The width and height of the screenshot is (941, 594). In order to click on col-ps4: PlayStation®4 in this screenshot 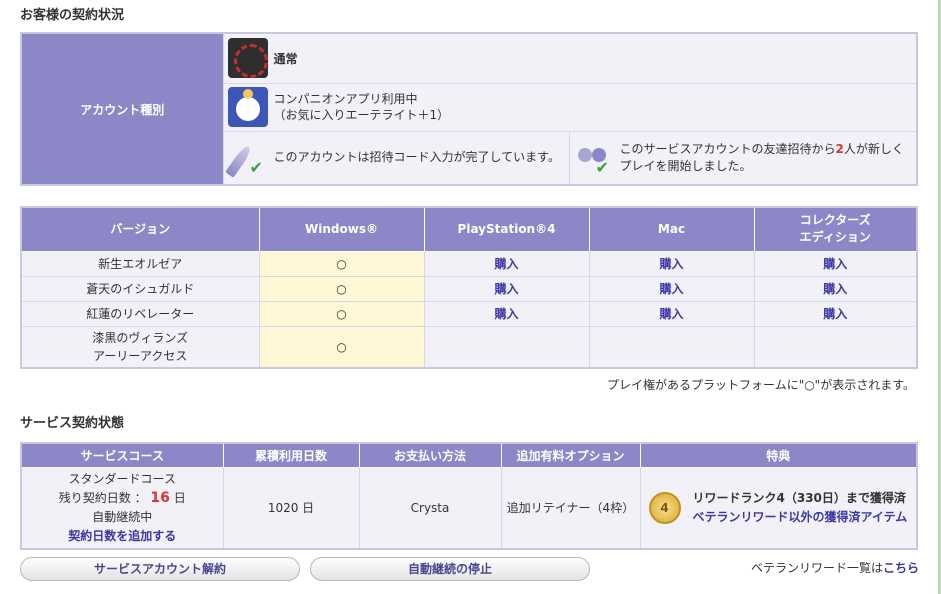, I will do `click(506, 229)`.